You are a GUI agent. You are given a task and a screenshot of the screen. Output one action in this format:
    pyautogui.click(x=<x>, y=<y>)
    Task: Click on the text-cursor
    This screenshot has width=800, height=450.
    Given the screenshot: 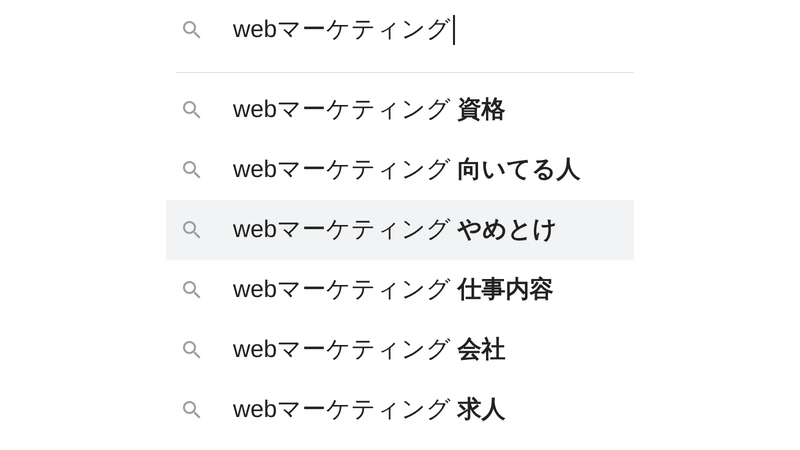 What is the action you would take?
    pyautogui.click(x=454, y=30)
    